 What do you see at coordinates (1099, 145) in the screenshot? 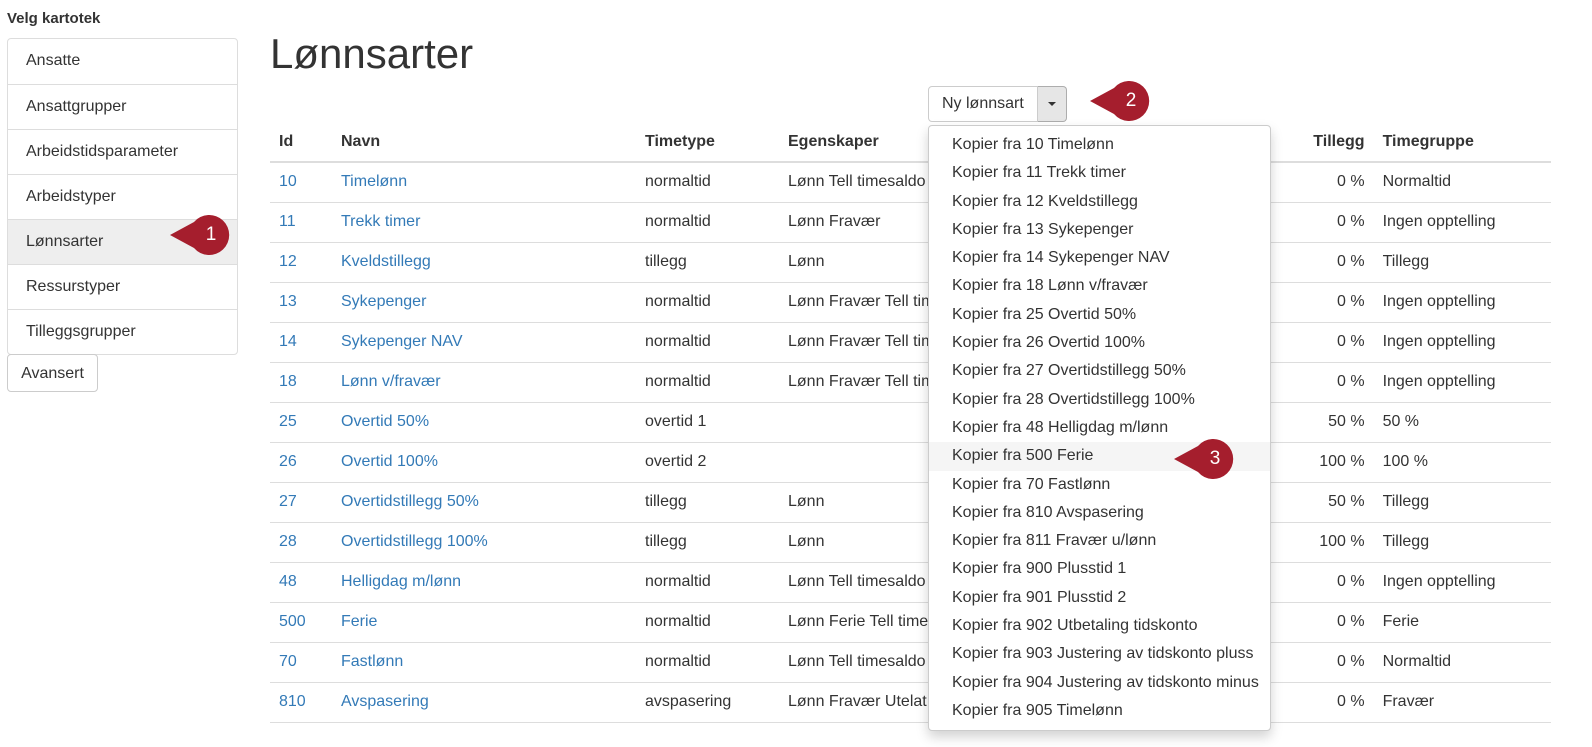
I see `dropdown-item: Kopier fra 10 Timelønn` at bounding box center [1099, 145].